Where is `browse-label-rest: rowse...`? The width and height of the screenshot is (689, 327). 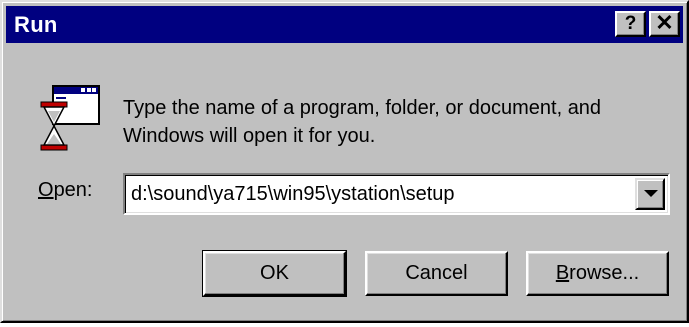
browse-label-rest: rowse... is located at coordinates (604, 273).